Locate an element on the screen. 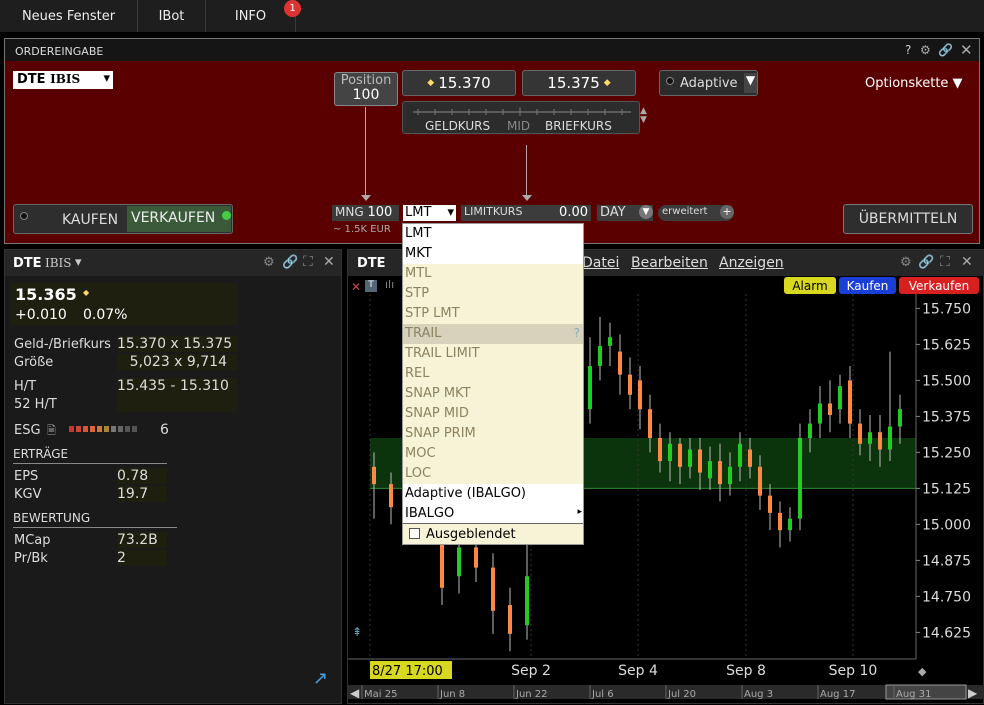 The image size is (984, 705). time-in-force-select: DAY ▼ is located at coordinates (625, 213).